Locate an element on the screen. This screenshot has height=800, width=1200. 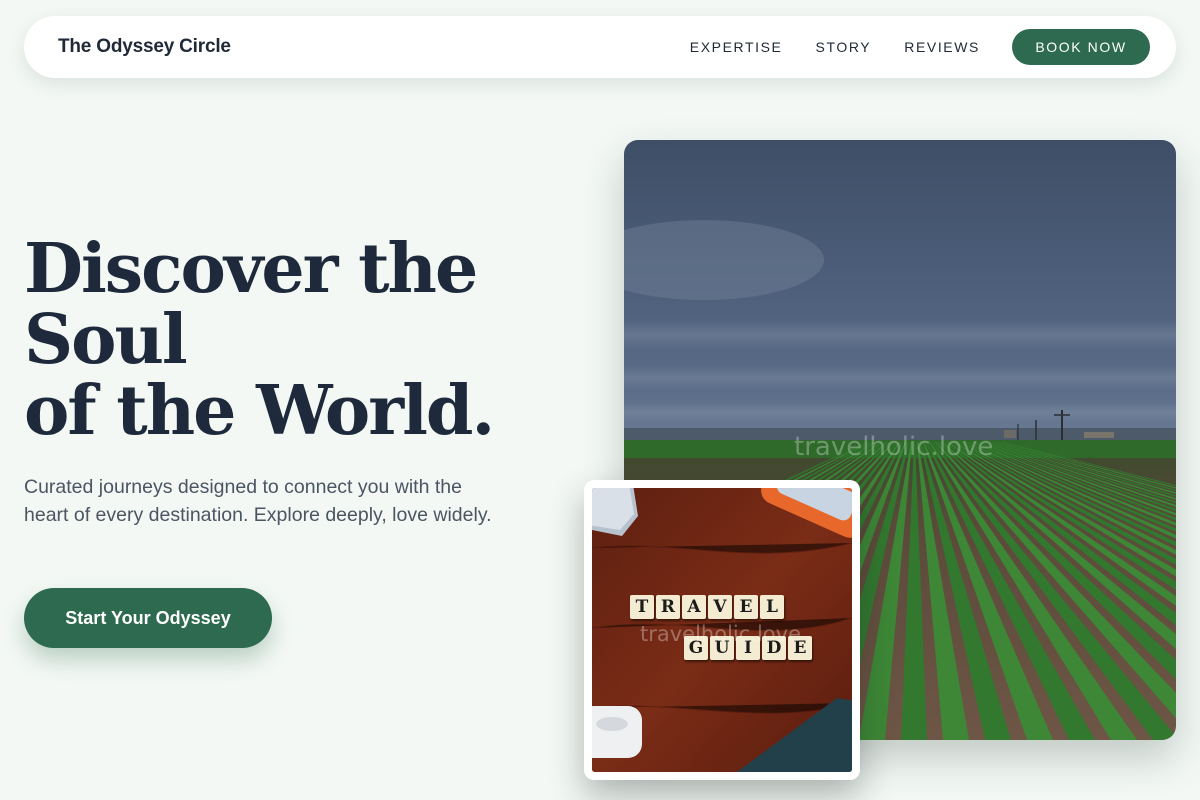
book-now-button: BOOK NOW is located at coordinates (1081, 47).